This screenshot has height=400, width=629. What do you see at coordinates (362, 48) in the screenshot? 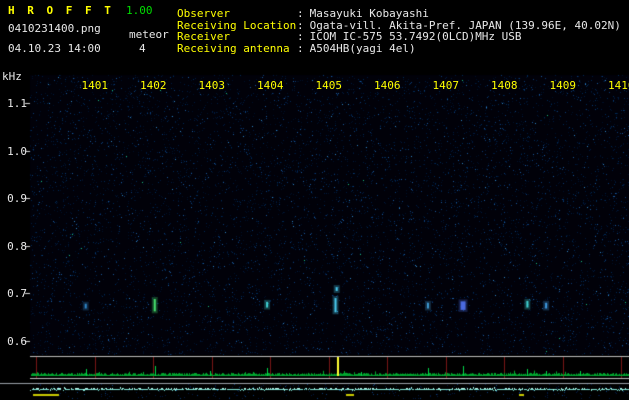
I see `info-value: A504HB(yagi 4el)` at bounding box center [362, 48].